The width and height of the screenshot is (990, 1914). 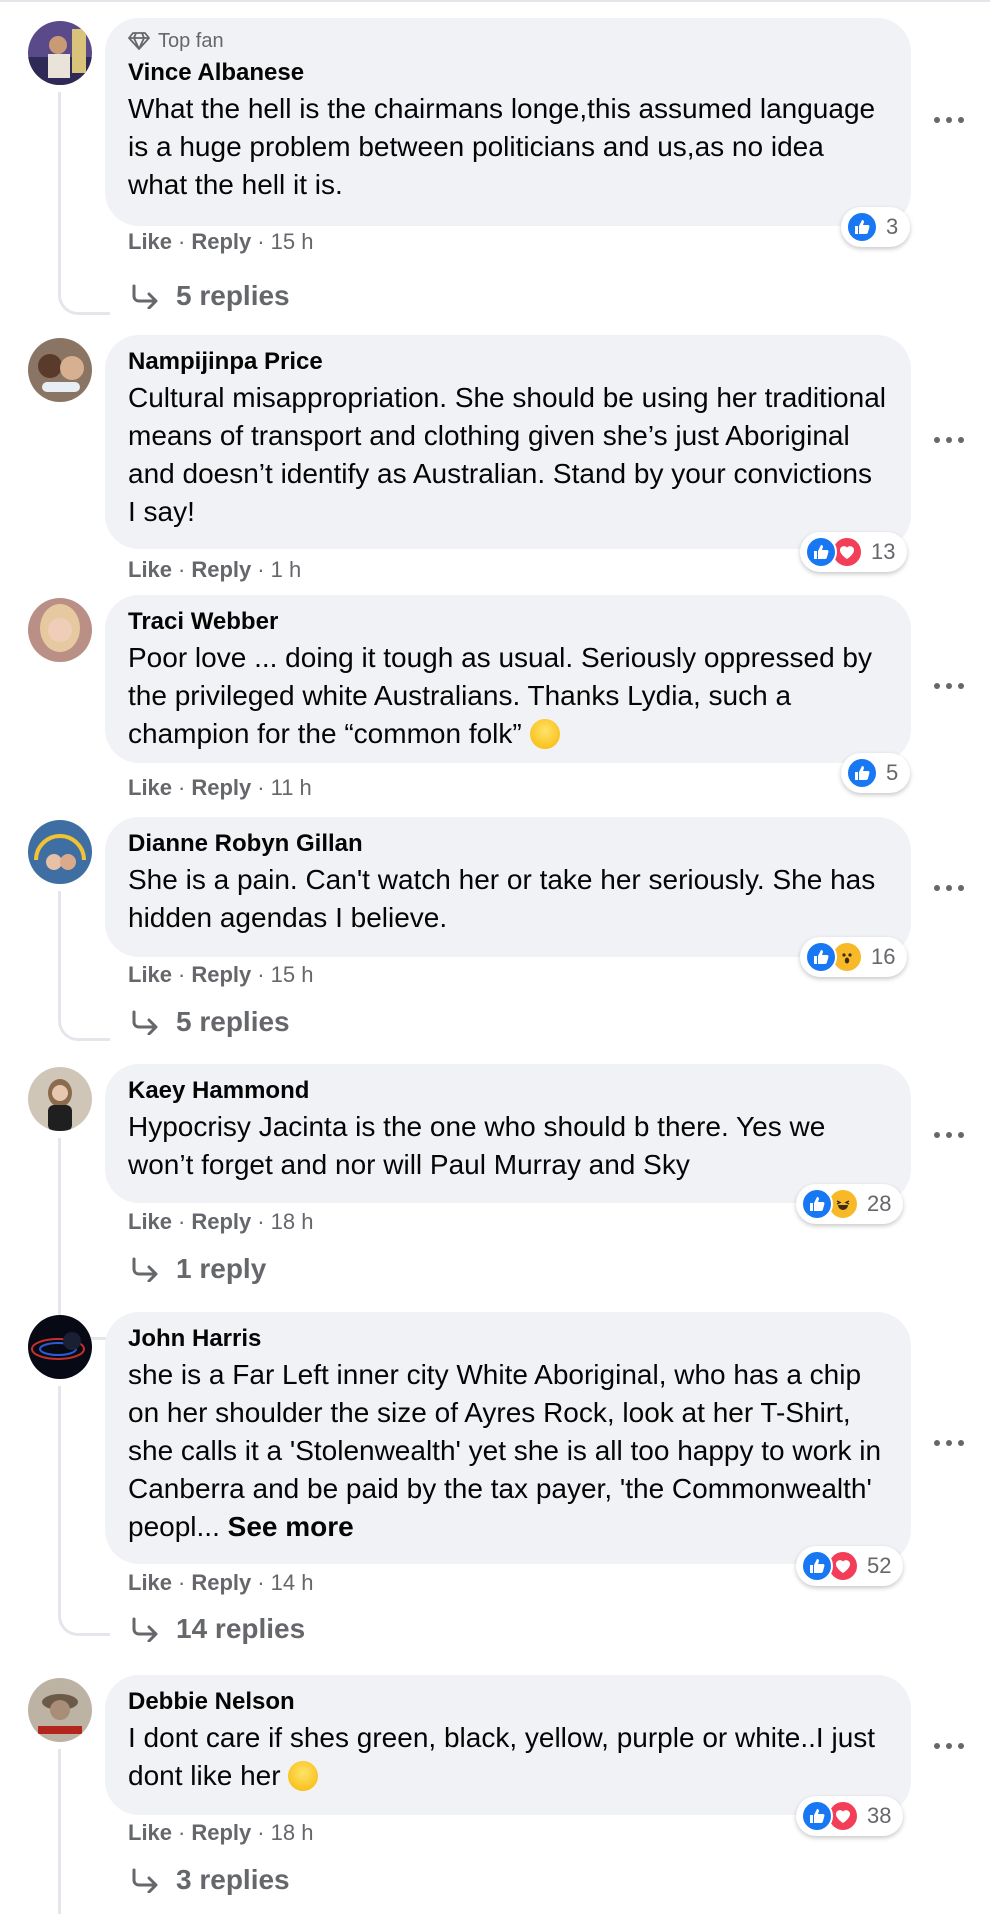 What do you see at coordinates (507, 73) in the screenshot?
I see `comment-author: Vince Albanese` at bounding box center [507, 73].